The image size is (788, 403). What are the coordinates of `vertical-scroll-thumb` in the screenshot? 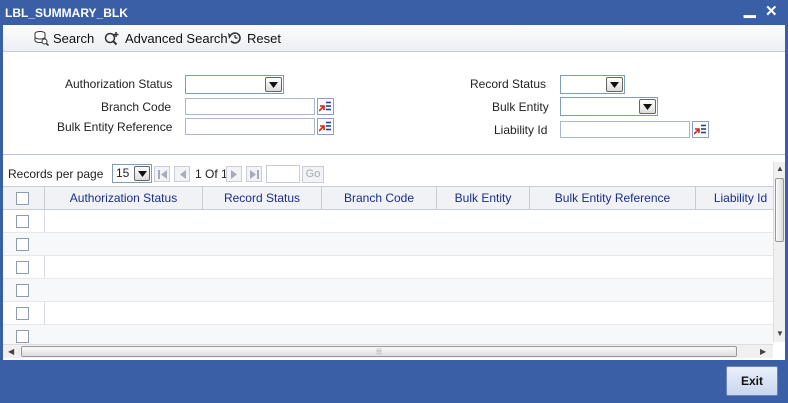 It's located at (779, 210).